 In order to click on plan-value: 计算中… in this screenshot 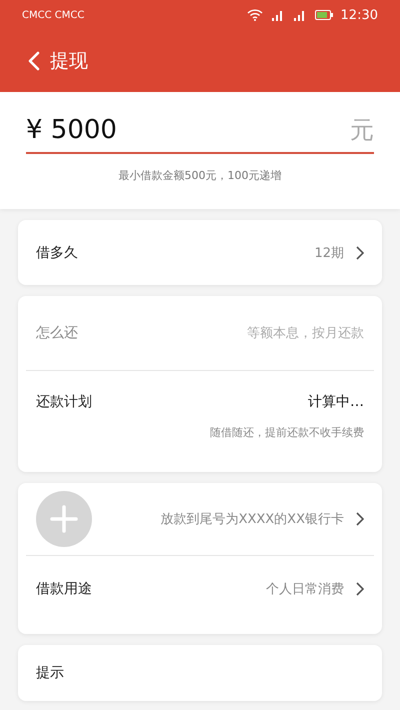, I will do `click(336, 402)`.